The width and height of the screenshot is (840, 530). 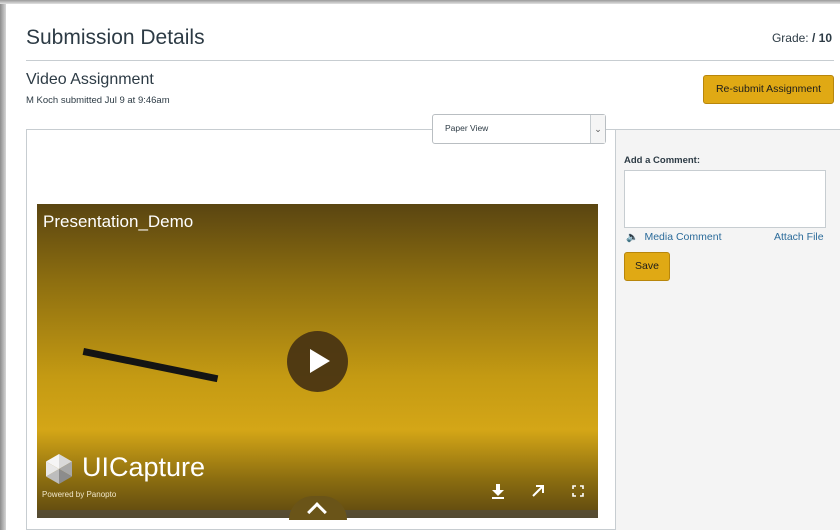 I want to click on submission-info: M Koch submitted Jul 9 at 9:46am, so click(x=98, y=100).